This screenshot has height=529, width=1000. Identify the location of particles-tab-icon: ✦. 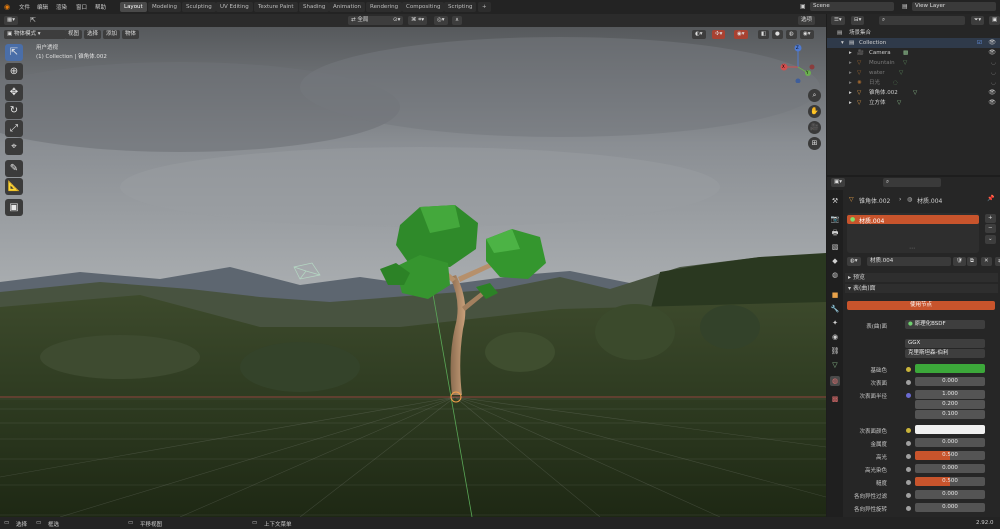
(835, 323).